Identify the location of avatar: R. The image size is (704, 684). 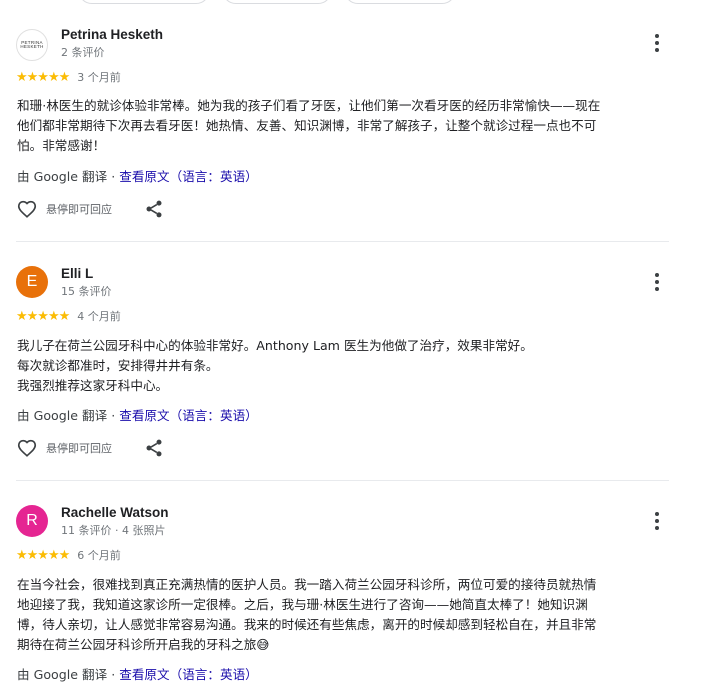
(32, 521).